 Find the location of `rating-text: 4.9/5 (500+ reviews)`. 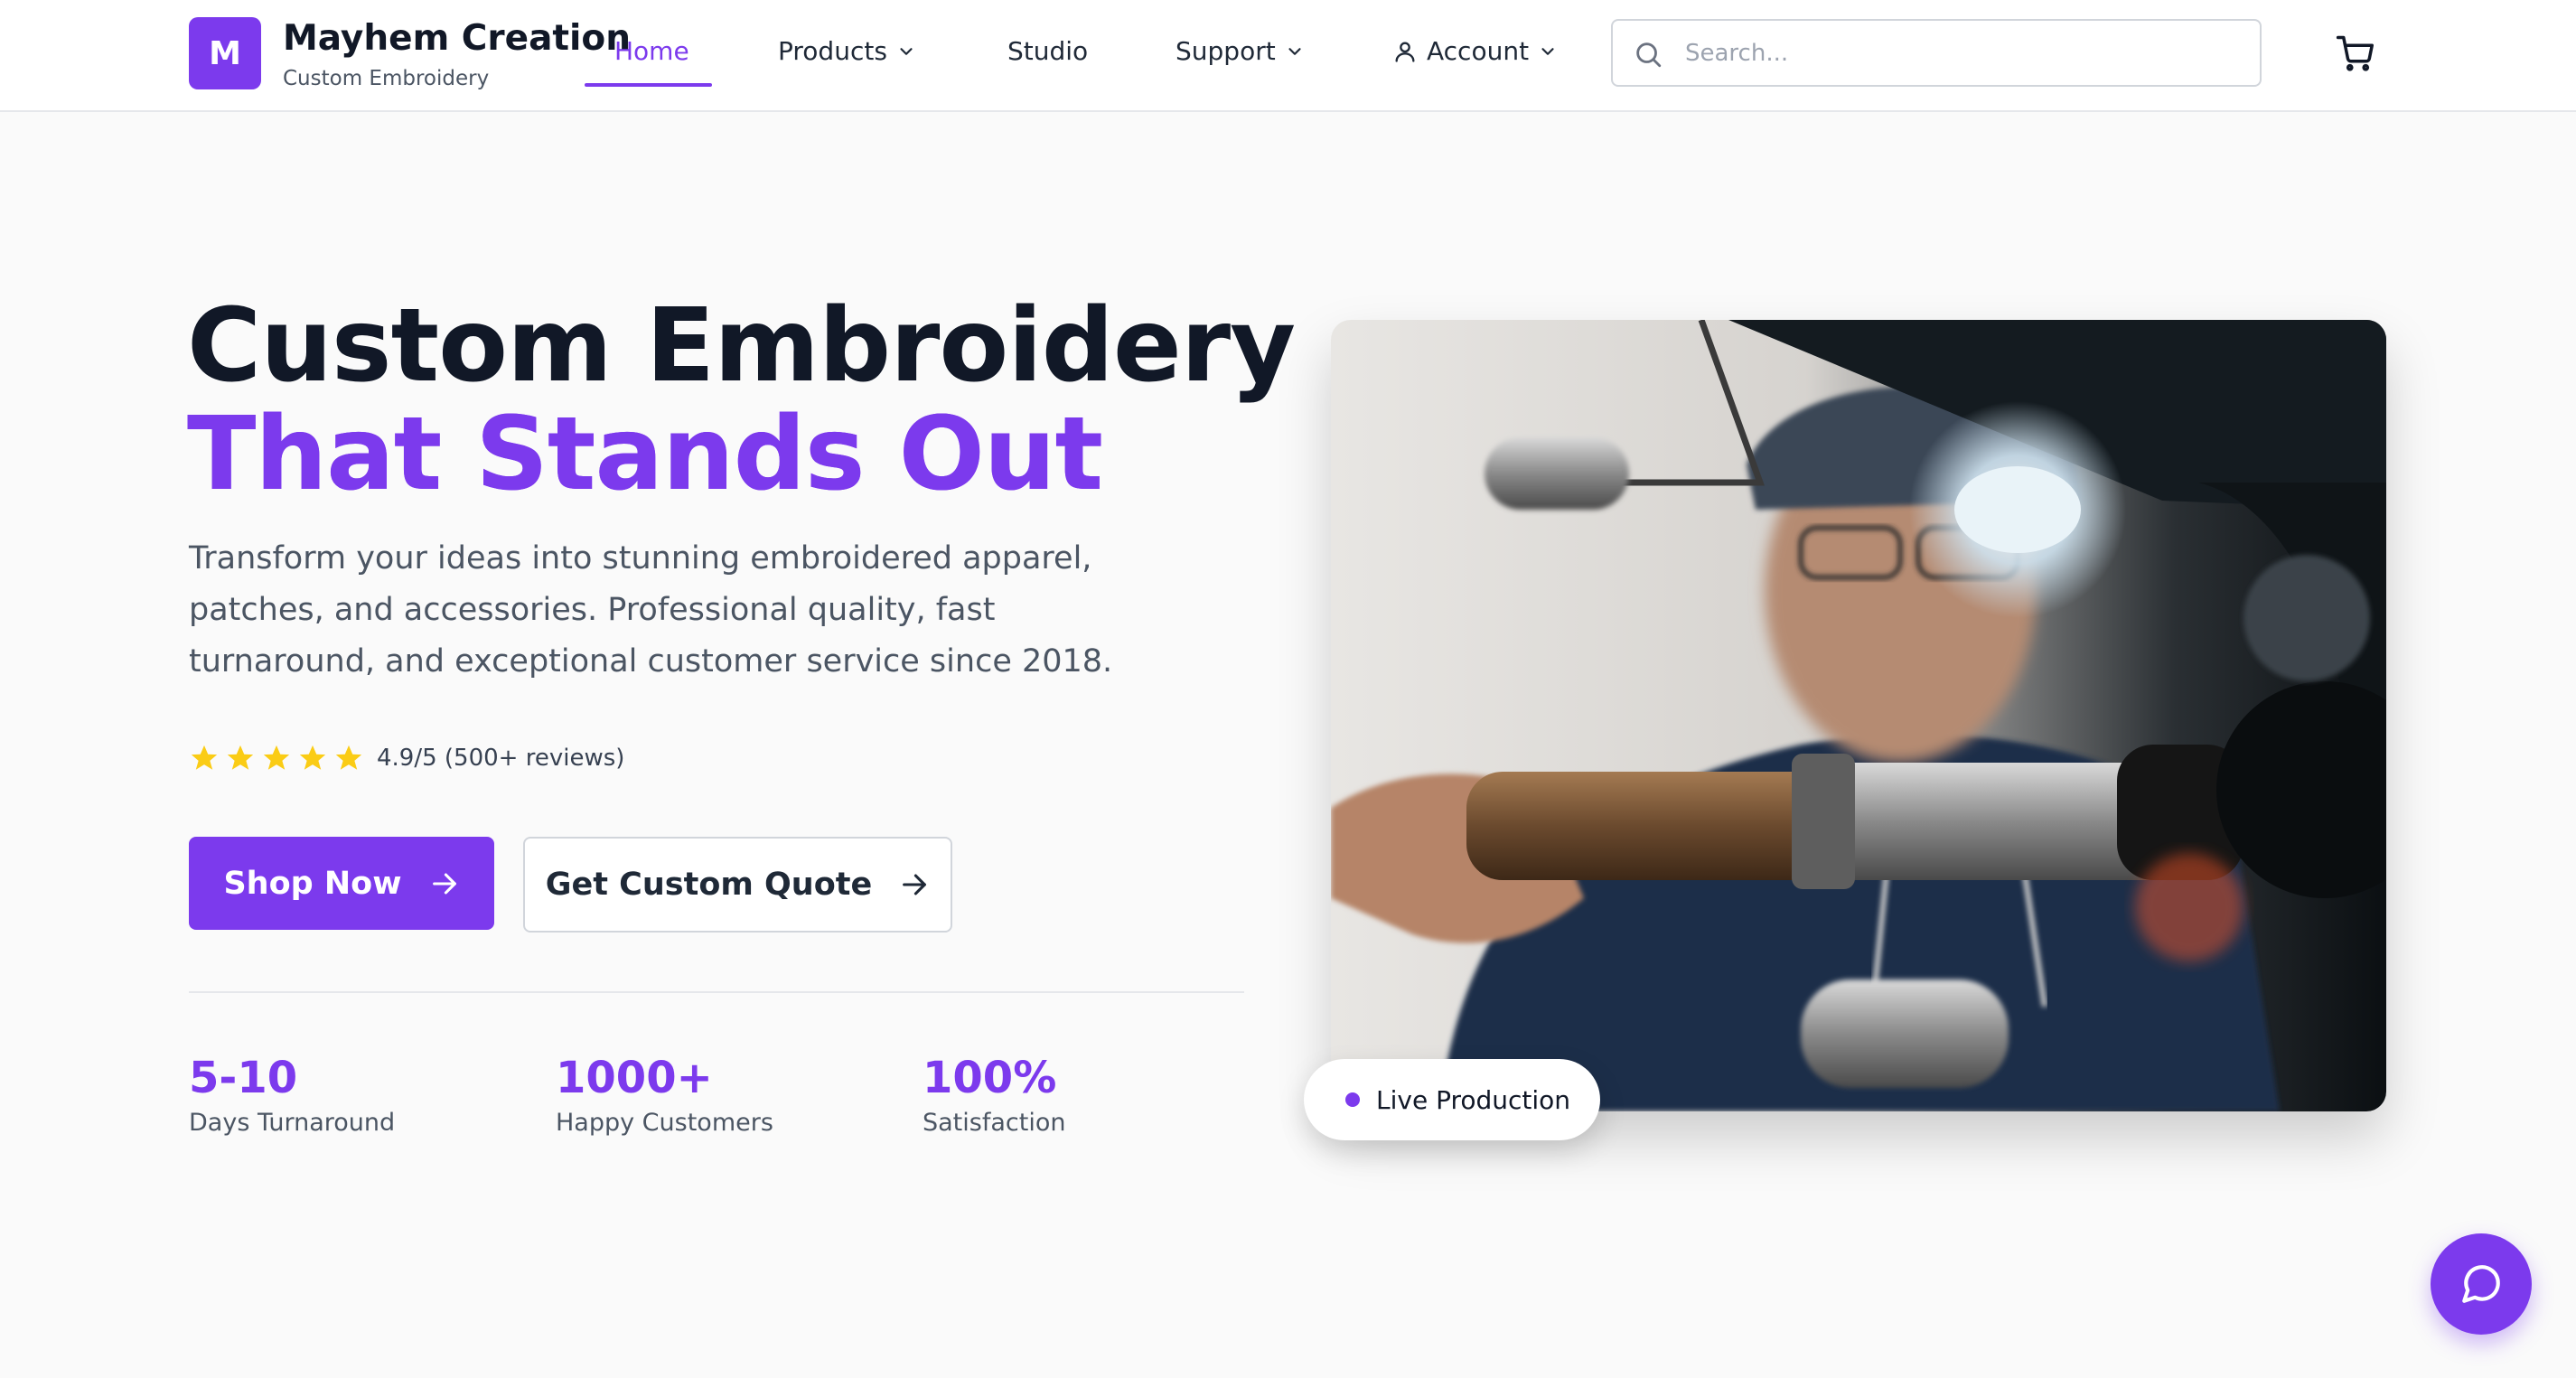

rating-text: 4.9/5 (500+ reviews) is located at coordinates (501, 758).